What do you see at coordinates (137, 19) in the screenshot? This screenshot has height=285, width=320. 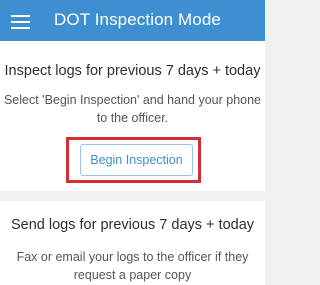 I see `page-title: DOT Inspection Mode` at bounding box center [137, 19].